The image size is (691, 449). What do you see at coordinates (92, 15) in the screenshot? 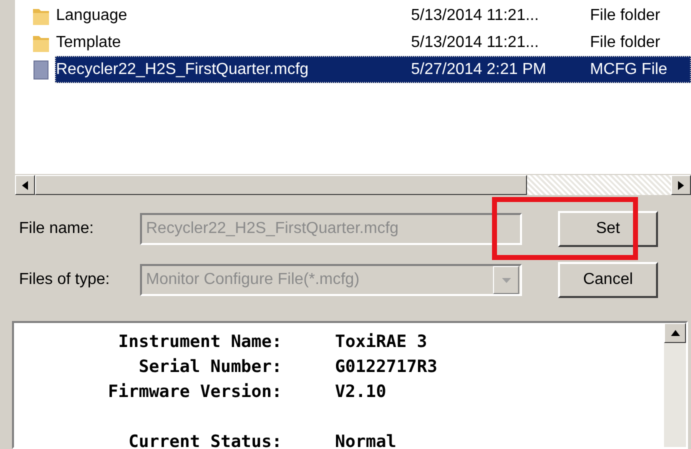
I see `file-name: Language` at bounding box center [92, 15].